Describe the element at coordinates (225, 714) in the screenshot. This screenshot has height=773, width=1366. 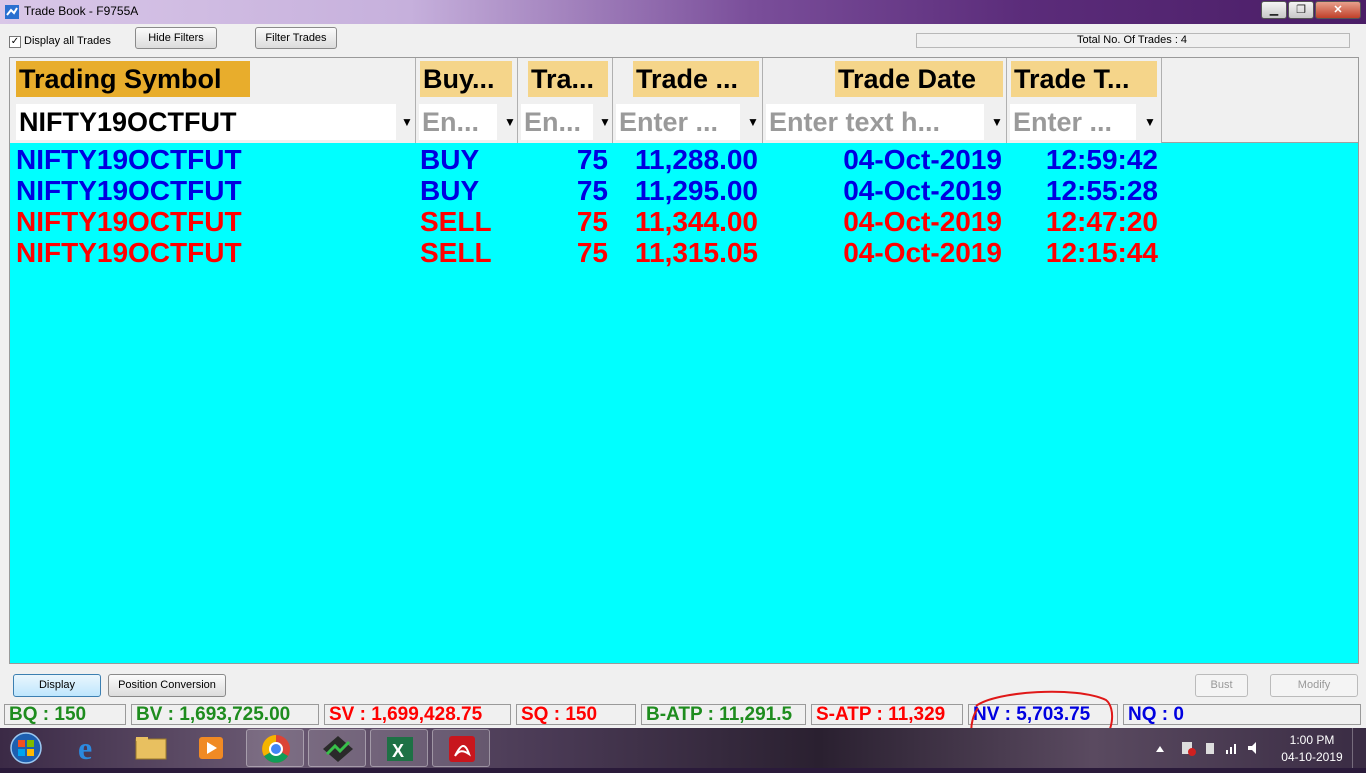
I see `status-bv: BV : 1,693,725.00` at that location.